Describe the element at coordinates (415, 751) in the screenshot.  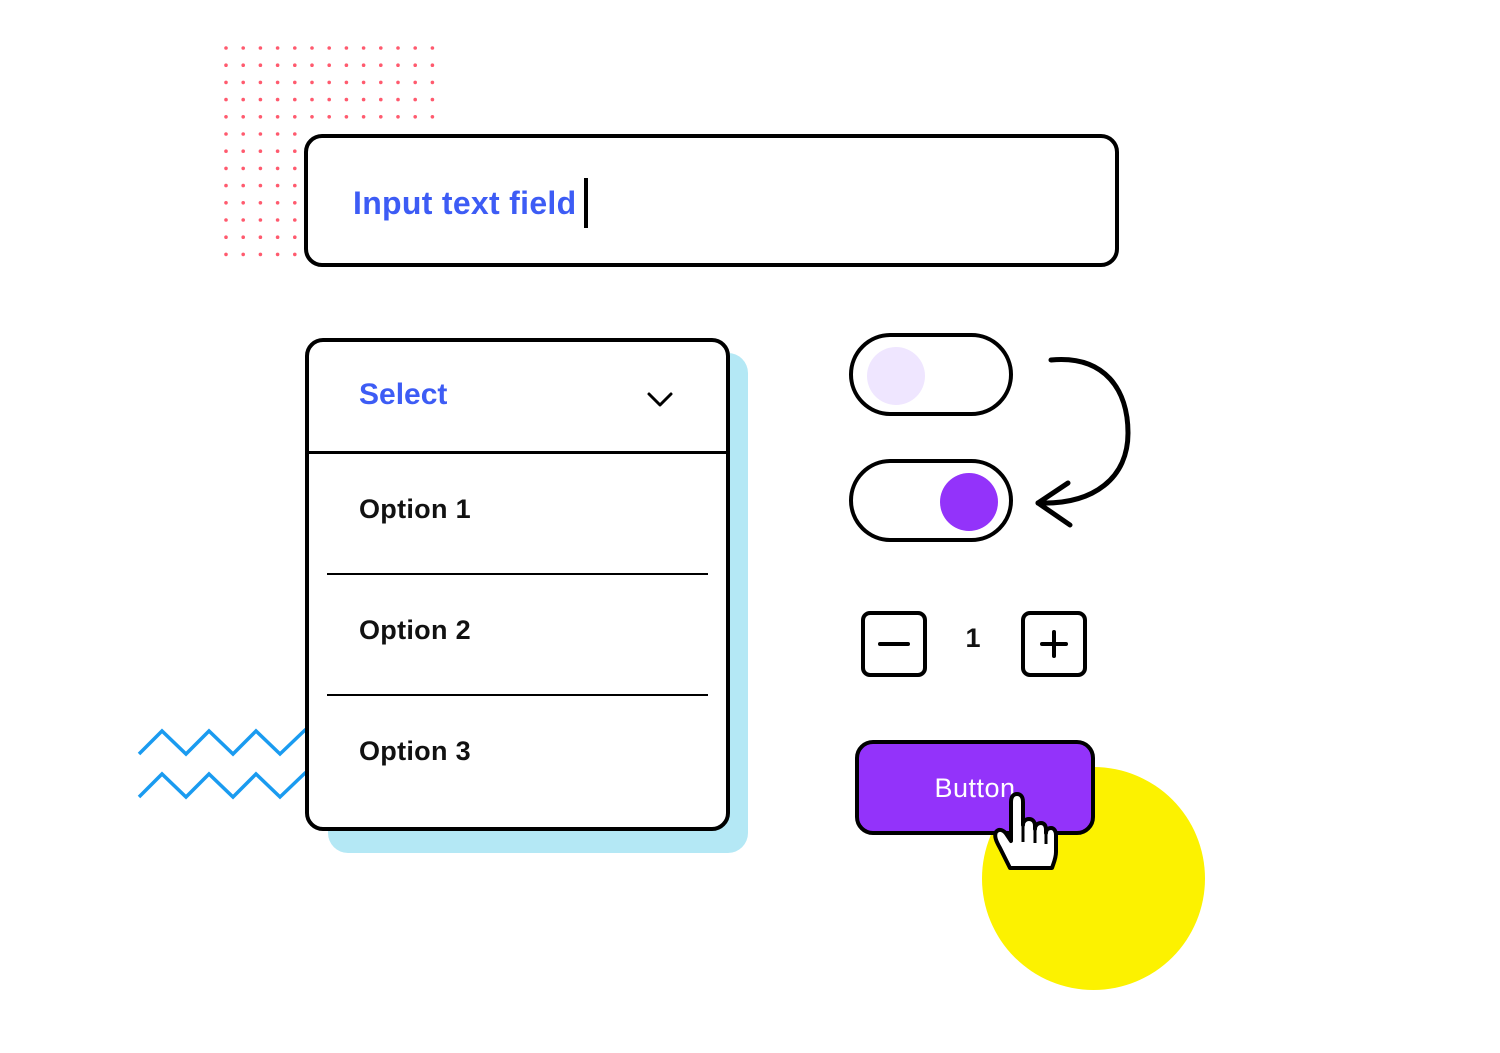
I see `dropdown-option-label: Option 3` at that location.